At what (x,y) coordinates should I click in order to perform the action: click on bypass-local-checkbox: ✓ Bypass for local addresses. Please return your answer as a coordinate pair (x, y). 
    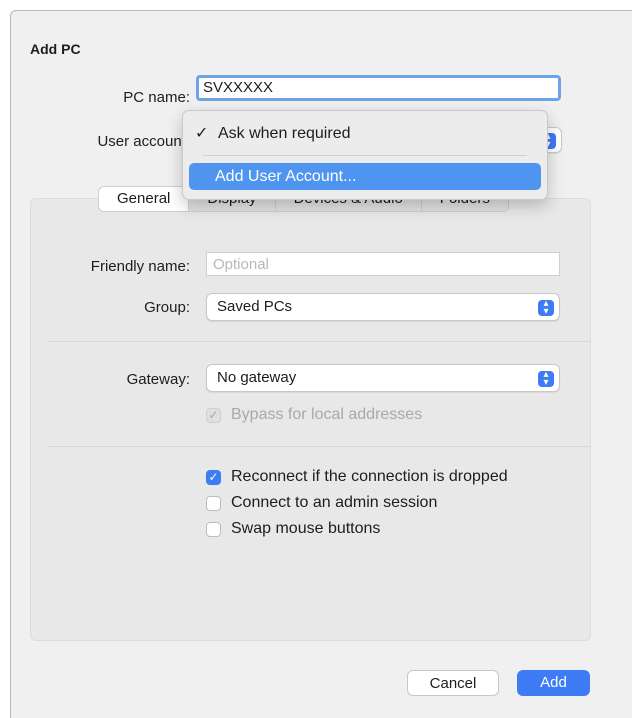
    Looking at the image, I should click on (314, 415).